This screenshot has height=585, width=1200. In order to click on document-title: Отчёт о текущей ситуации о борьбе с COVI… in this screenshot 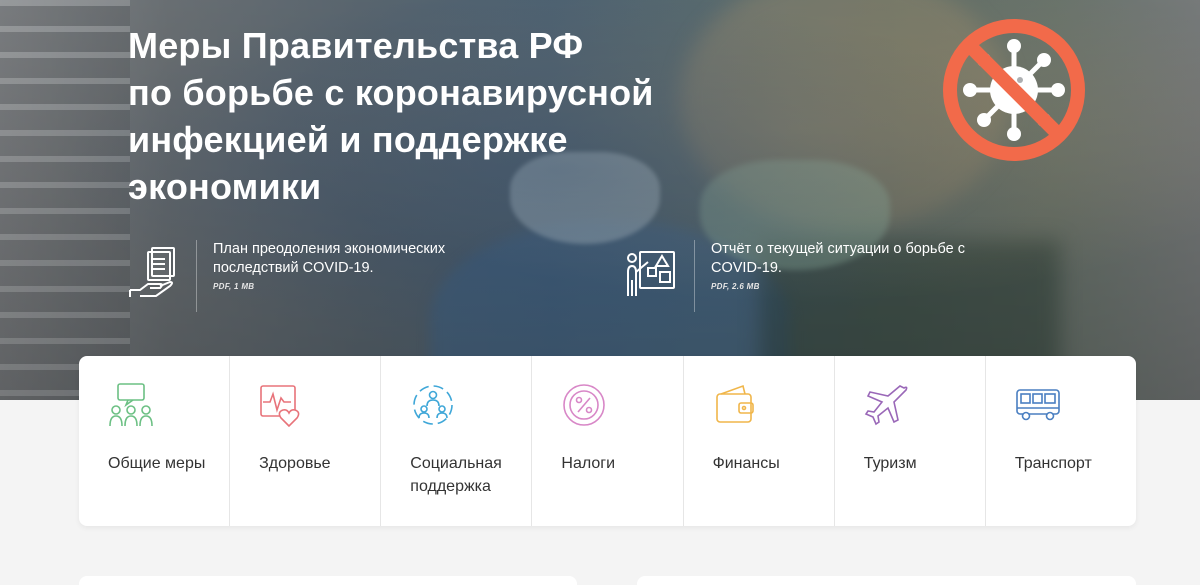, I will do `click(838, 258)`.